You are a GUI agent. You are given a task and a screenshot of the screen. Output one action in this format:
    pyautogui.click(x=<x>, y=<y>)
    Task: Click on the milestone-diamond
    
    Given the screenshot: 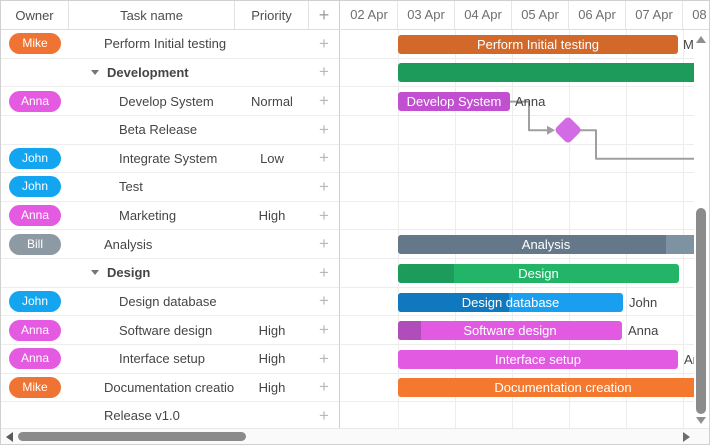 What is the action you would take?
    pyautogui.click(x=568, y=130)
    